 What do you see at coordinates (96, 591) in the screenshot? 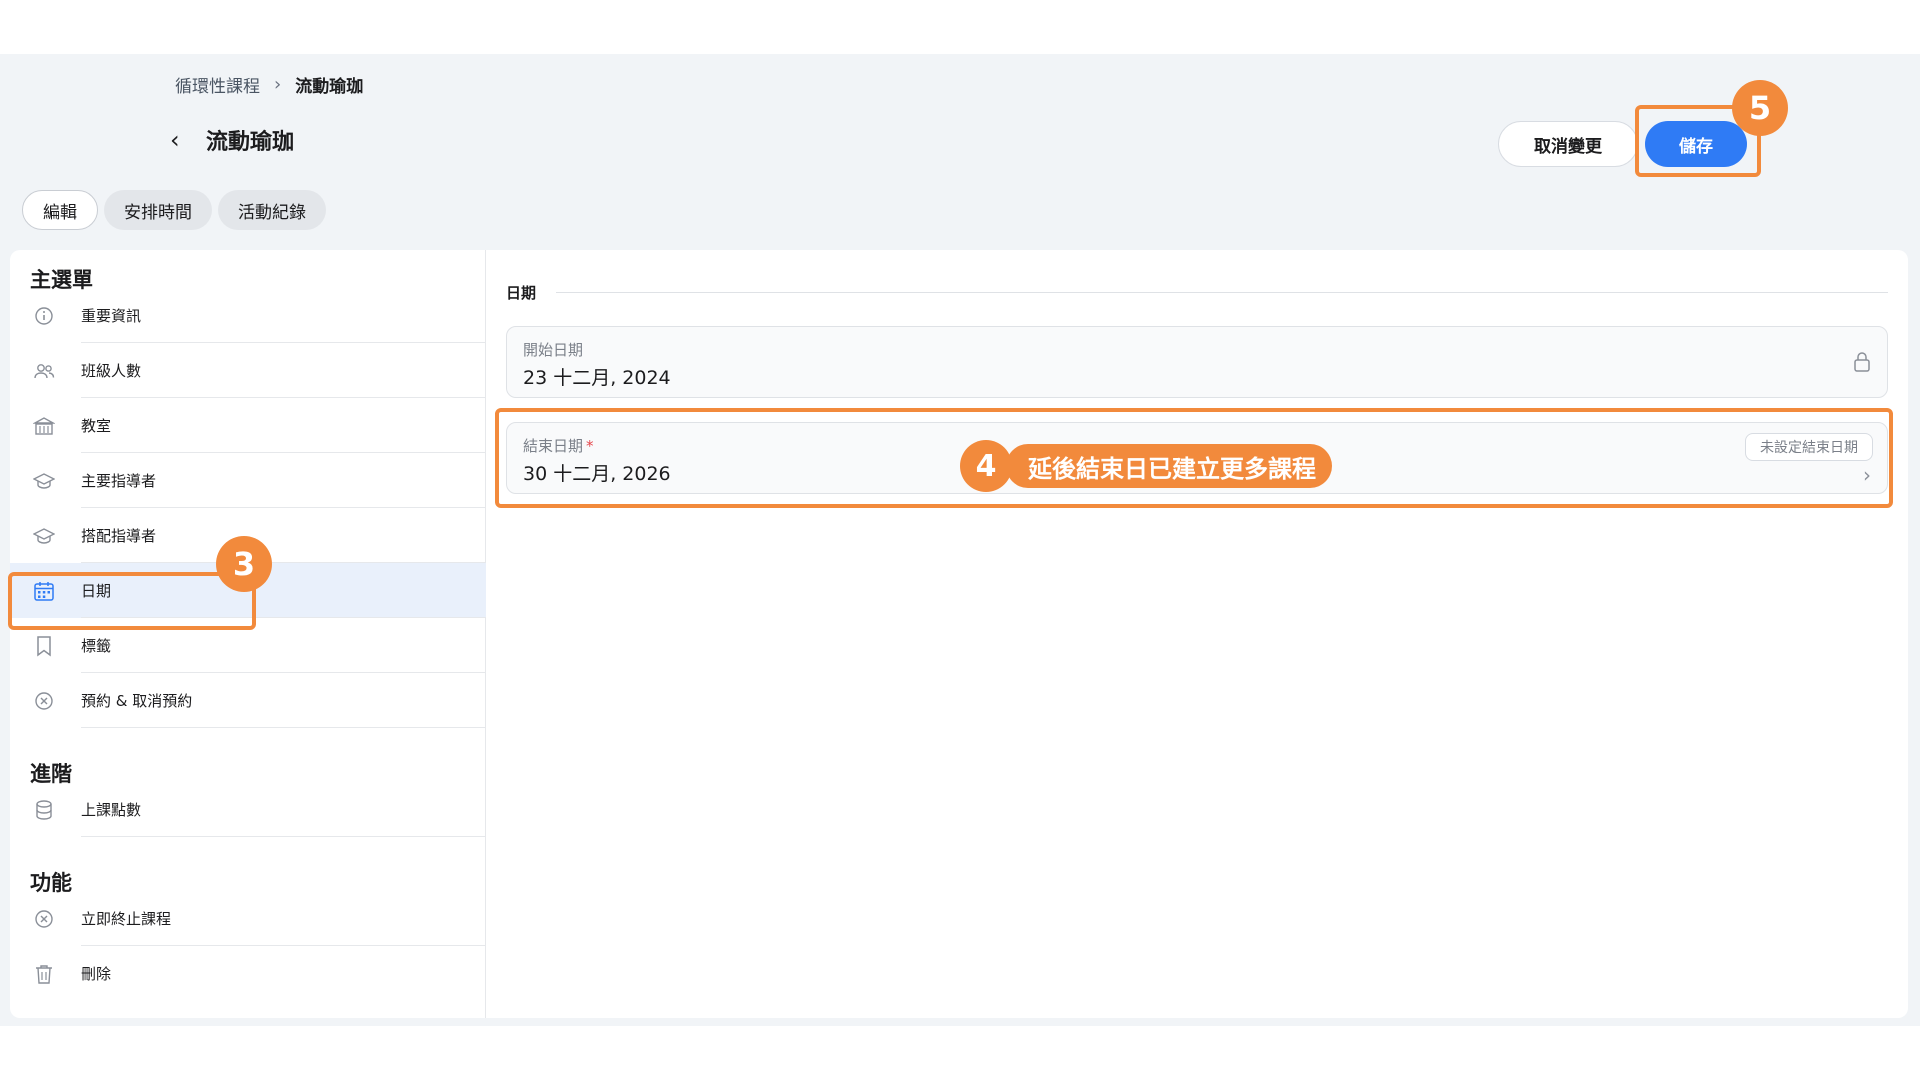
I see `sidebar-item-label: 日期` at bounding box center [96, 591].